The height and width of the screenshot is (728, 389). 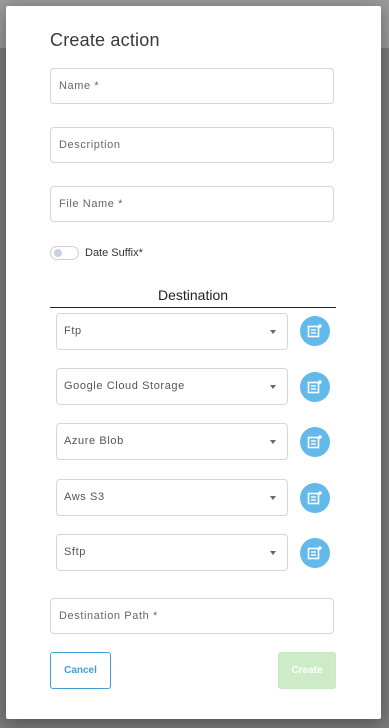 I want to click on description-field: Description, so click(x=192, y=145).